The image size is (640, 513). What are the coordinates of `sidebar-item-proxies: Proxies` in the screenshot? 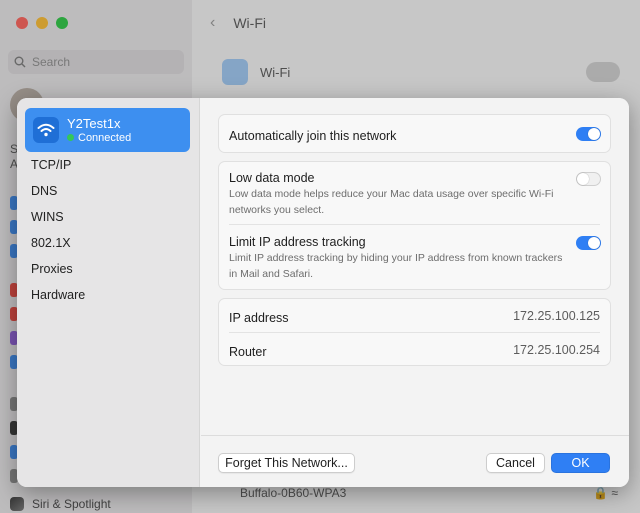 It's located at (52, 269).